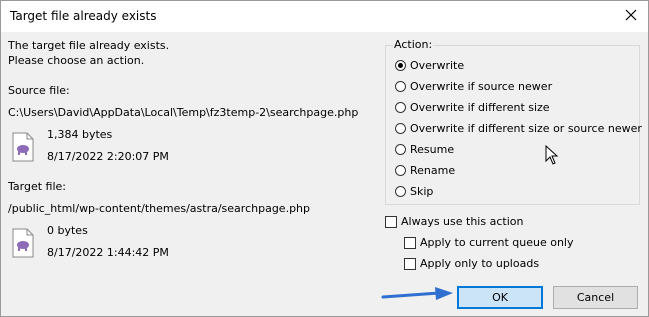  What do you see at coordinates (462, 221) in the screenshot?
I see `checkbox-label: Always use this action` at bounding box center [462, 221].